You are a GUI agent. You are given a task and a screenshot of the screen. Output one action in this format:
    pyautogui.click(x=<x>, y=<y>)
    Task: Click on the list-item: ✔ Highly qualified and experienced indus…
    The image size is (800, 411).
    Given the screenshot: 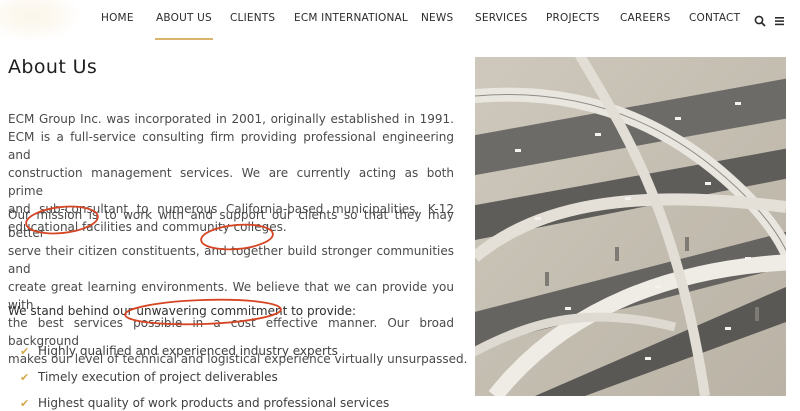 What is the action you would take?
    pyautogui.click(x=204, y=351)
    